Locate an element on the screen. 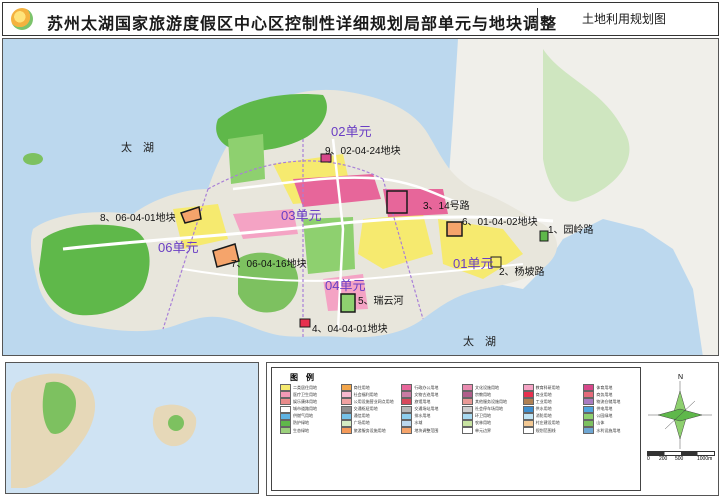 This screenshot has height=500, width=721. legend-label: 单元边界 is located at coordinates (483, 430).